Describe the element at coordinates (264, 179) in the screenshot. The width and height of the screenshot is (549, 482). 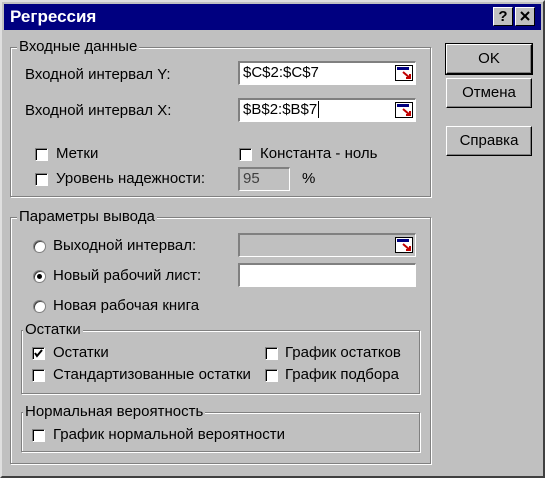
I see `confidence-field: 95` at that location.